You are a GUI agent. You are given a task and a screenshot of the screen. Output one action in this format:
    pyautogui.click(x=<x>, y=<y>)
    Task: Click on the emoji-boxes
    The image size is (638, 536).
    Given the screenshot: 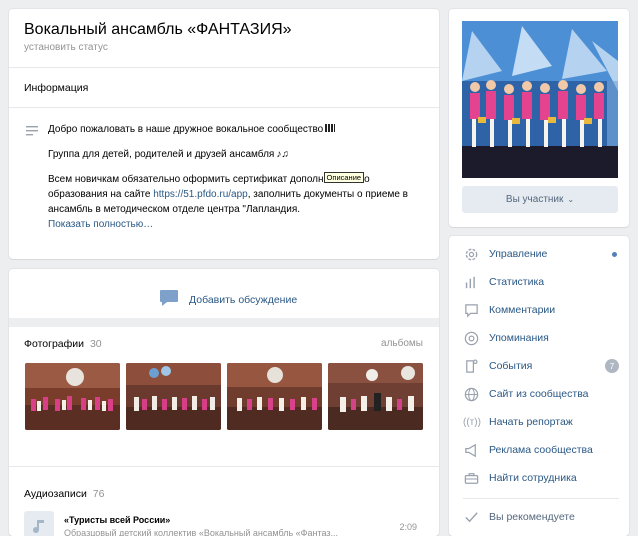 What is the action you would take?
    pyautogui.click(x=330, y=128)
    